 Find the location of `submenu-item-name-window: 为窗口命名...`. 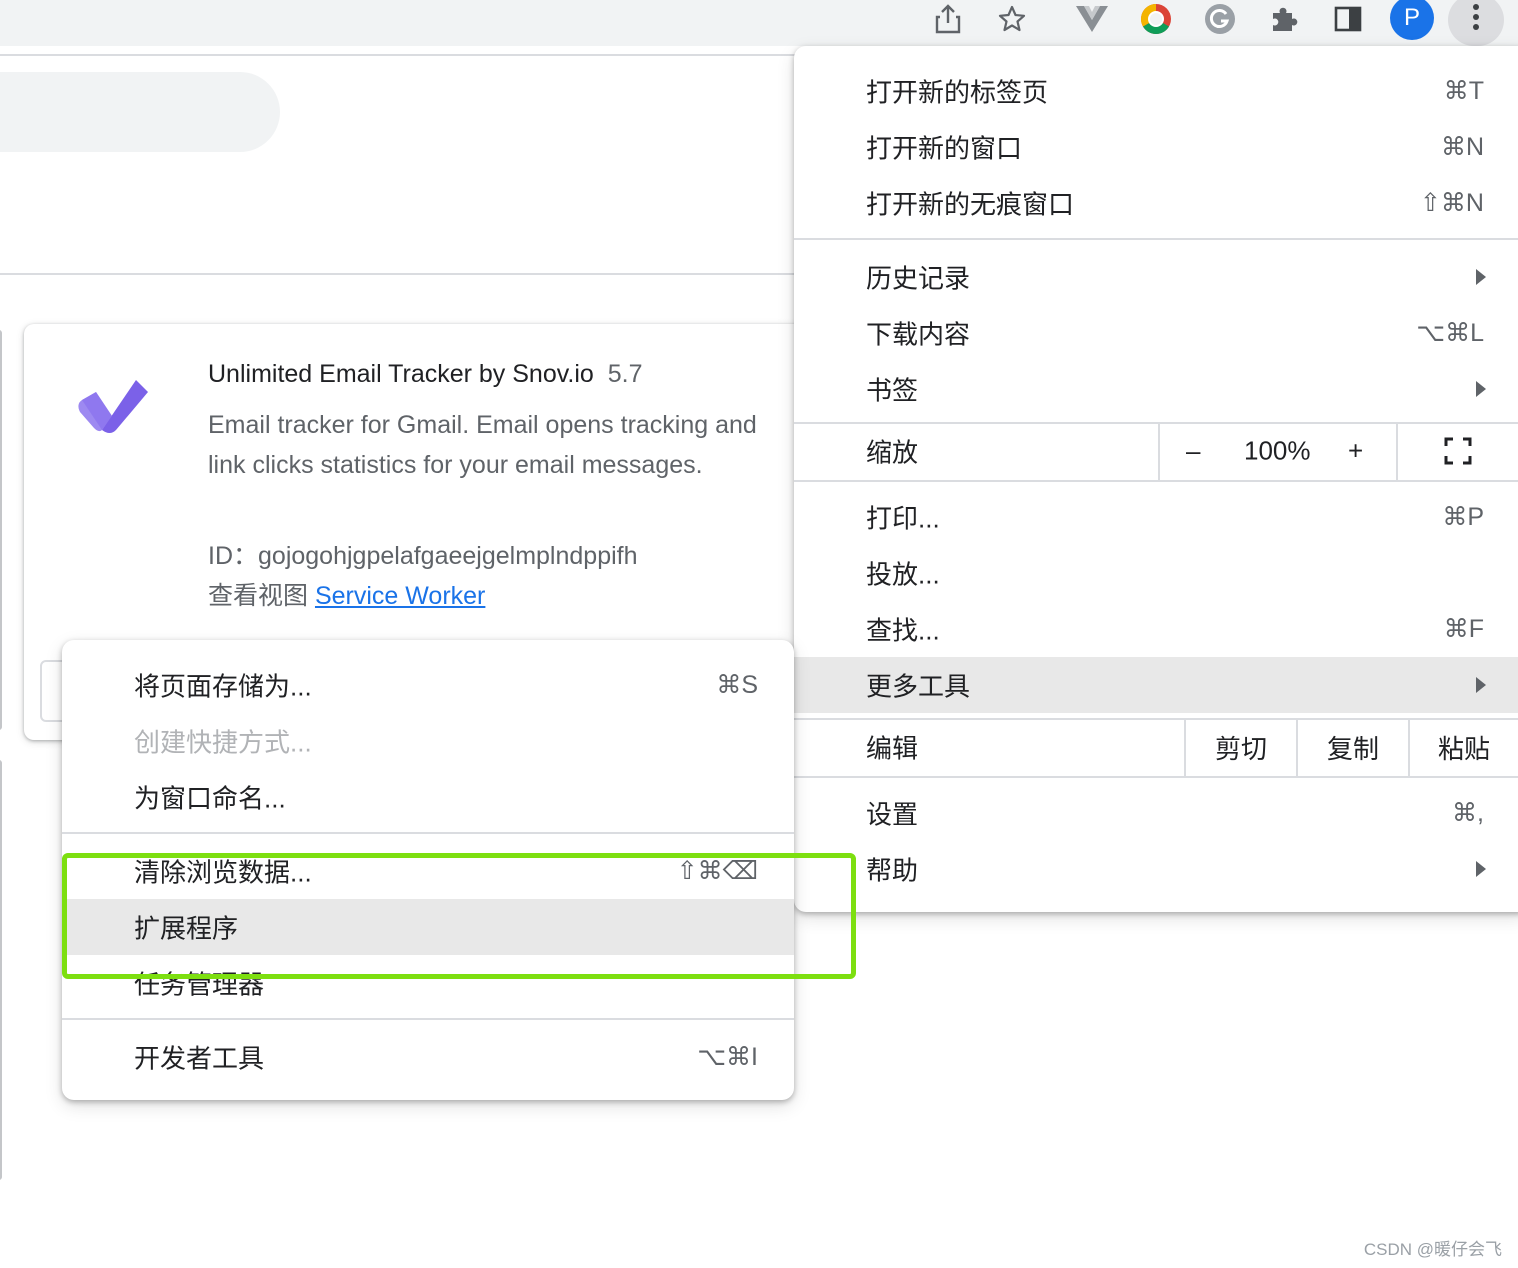

submenu-item-name-window: 为窗口命名... is located at coordinates (428, 797).